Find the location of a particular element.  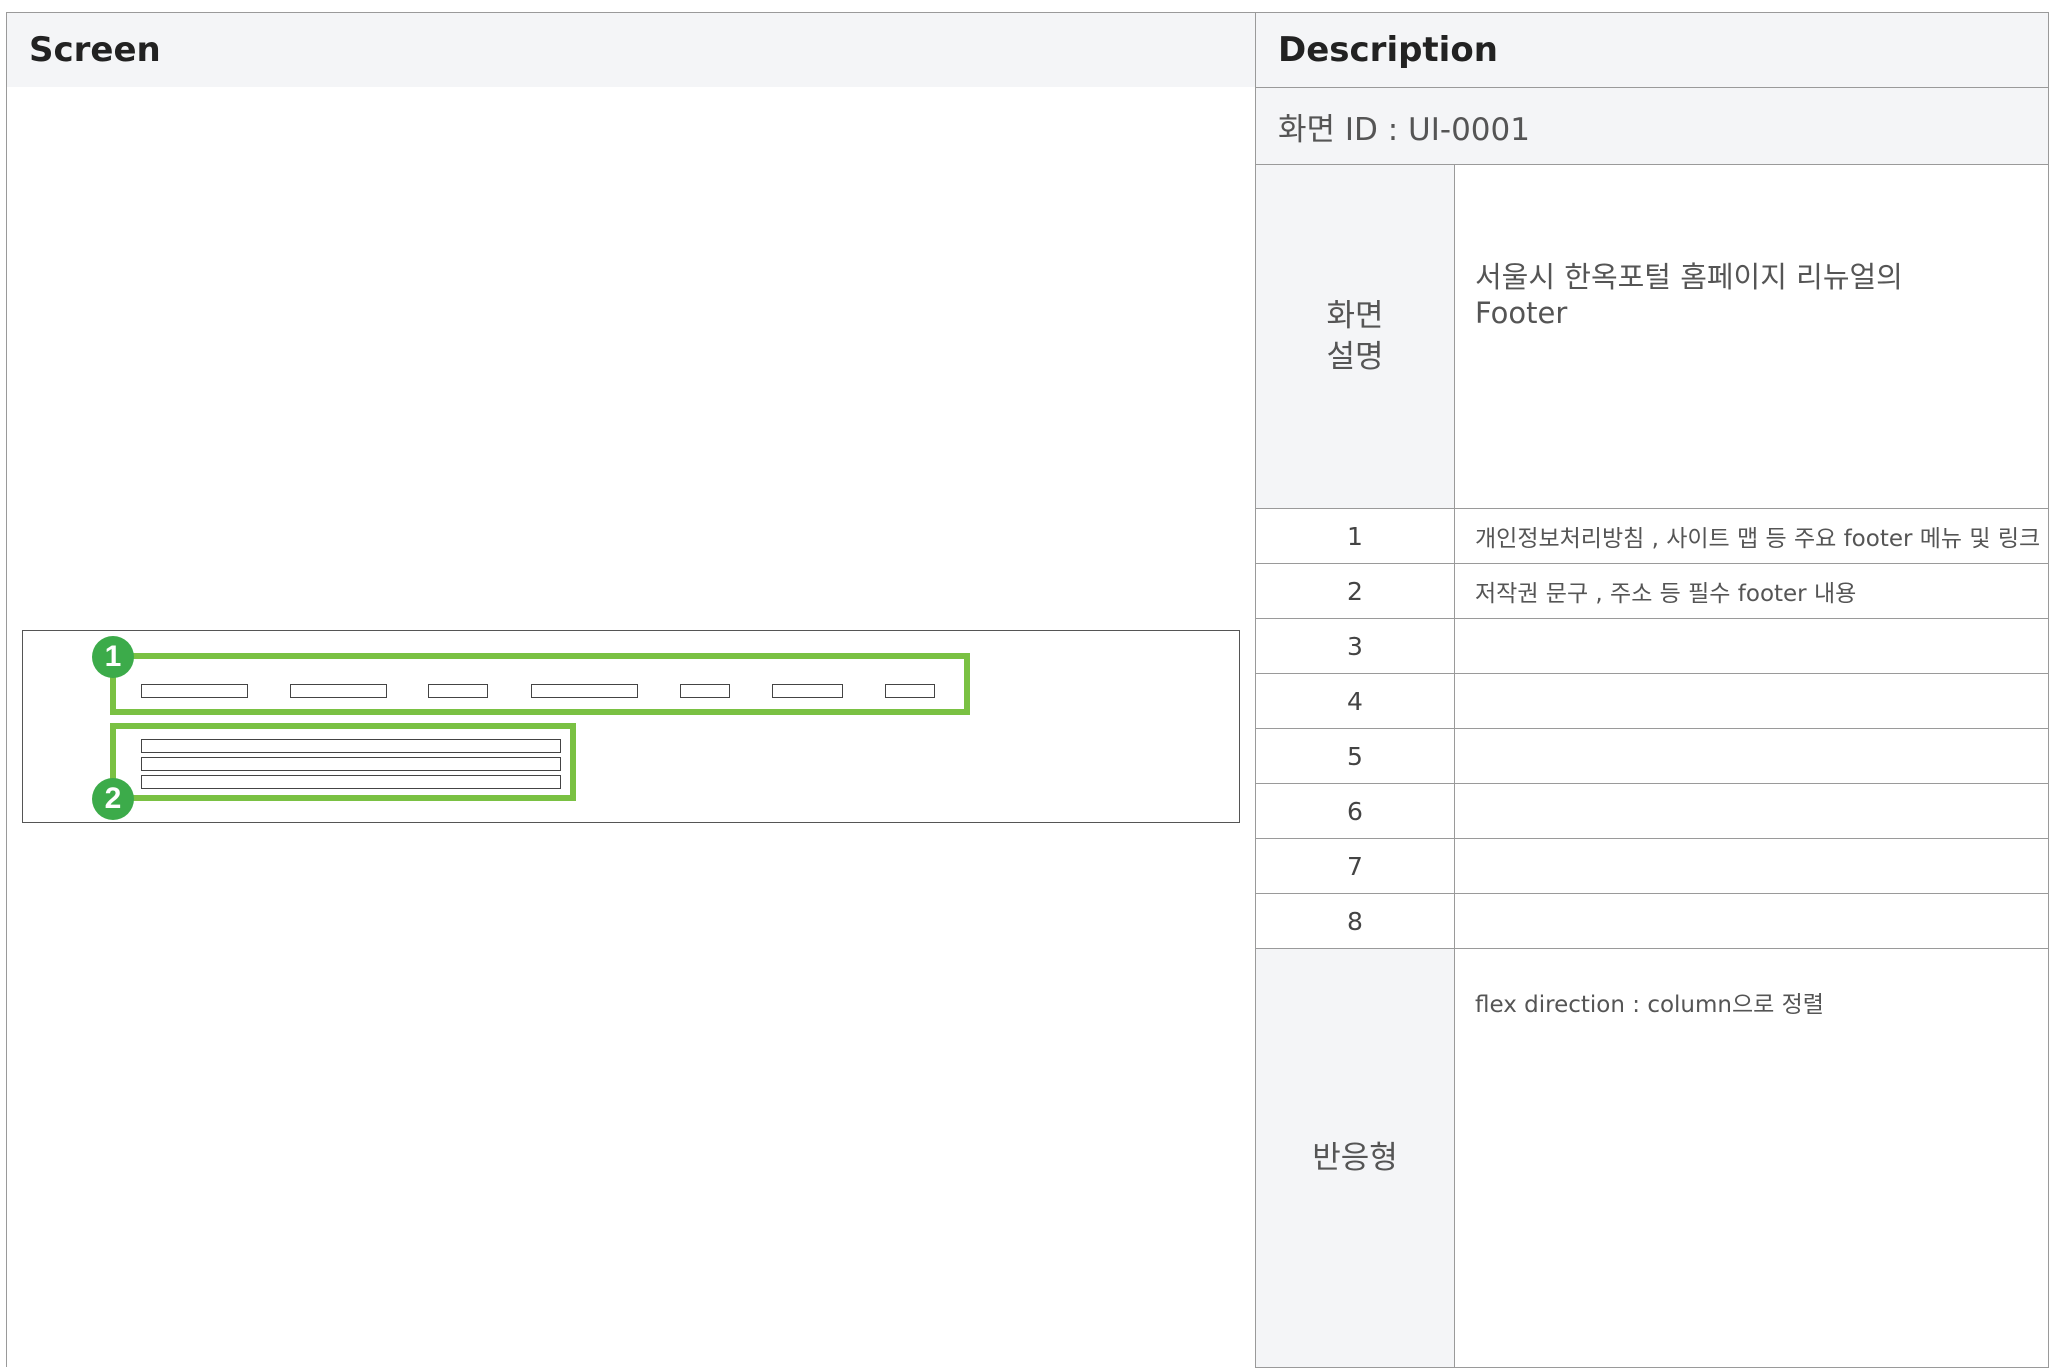

callout-badge-1: 1 is located at coordinates (113, 657).